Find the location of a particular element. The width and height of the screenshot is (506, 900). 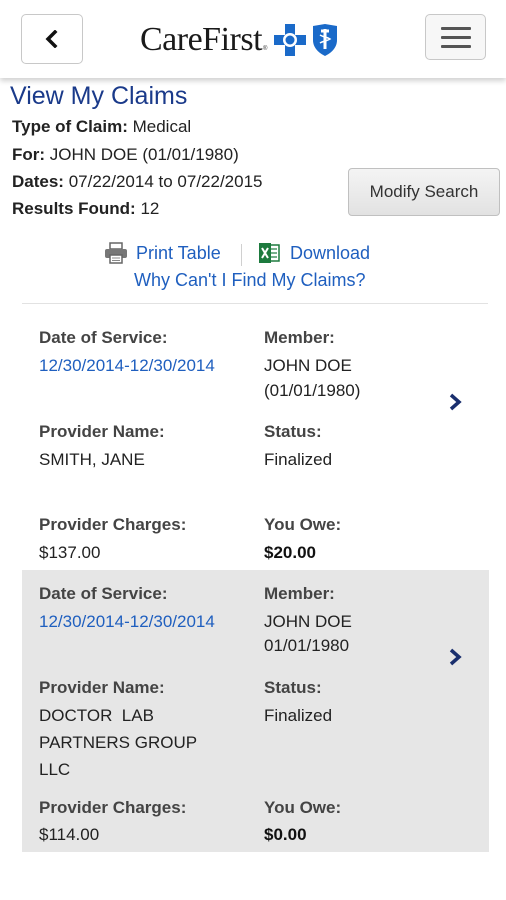

provider-name-line: LLC is located at coordinates (55, 769).